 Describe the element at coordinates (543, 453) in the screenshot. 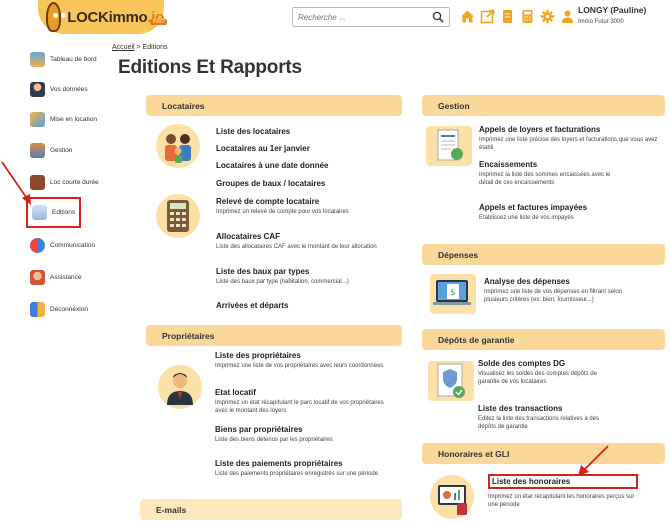

I see `card-header: Honoraires et GLI` at that location.